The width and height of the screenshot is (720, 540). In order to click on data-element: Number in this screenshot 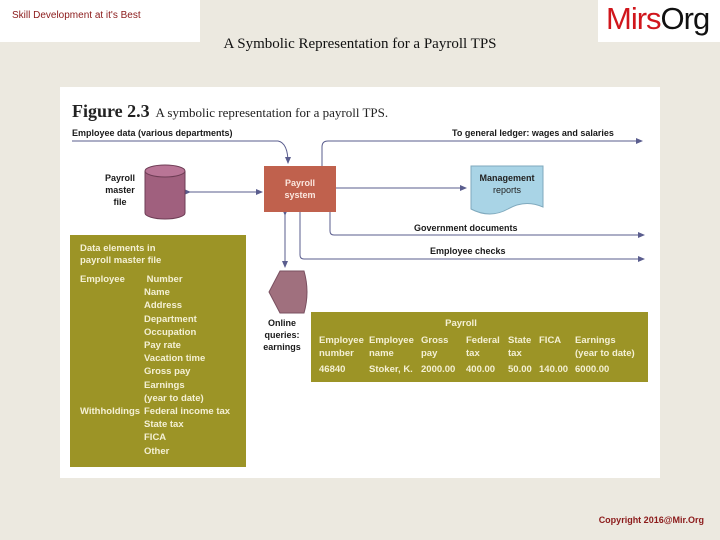, I will do `click(164, 279)`.